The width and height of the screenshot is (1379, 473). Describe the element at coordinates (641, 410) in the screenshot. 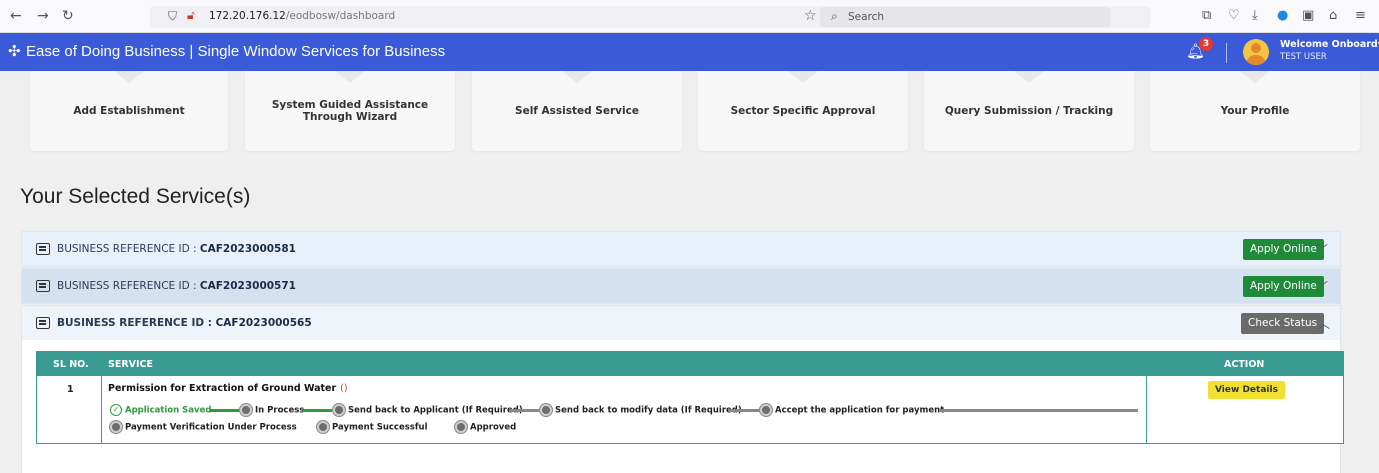

I see `step-send-back-modify: Send back to modify data (If Required)` at that location.